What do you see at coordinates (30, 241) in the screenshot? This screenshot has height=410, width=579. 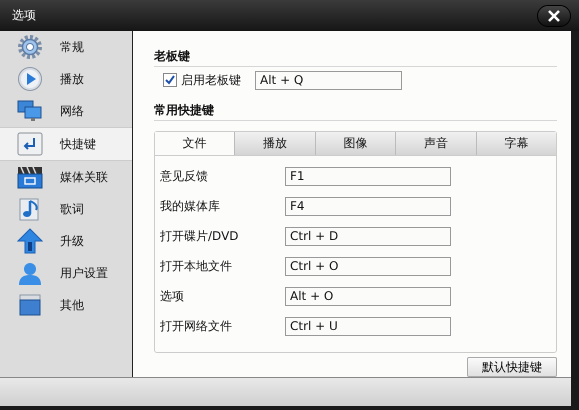 I see `up-arrow-icon` at bounding box center [30, 241].